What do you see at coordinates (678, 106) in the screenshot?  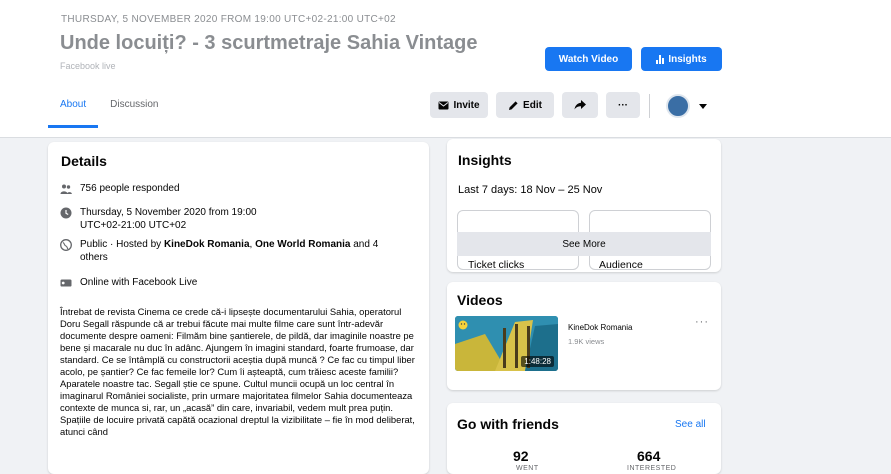 I see `avatar` at bounding box center [678, 106].